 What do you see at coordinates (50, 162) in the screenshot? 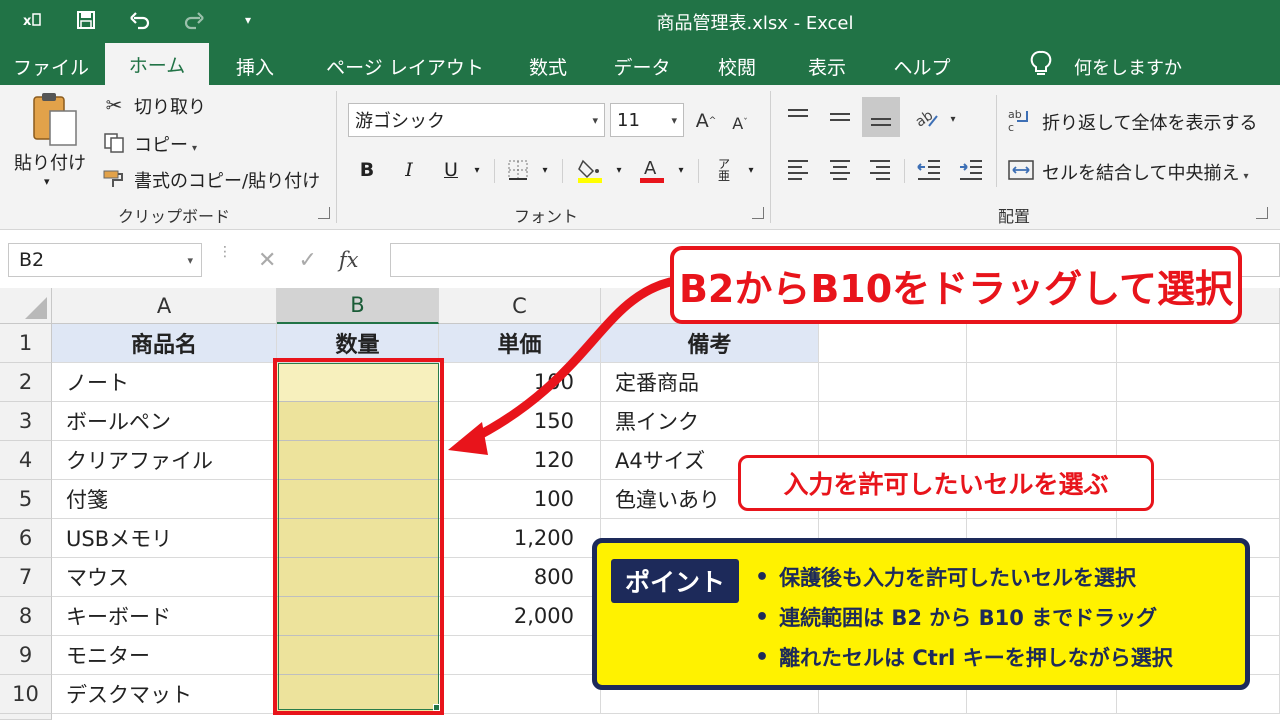
I see `paste-button: 貼り付け` at bounding box center [50, 162].